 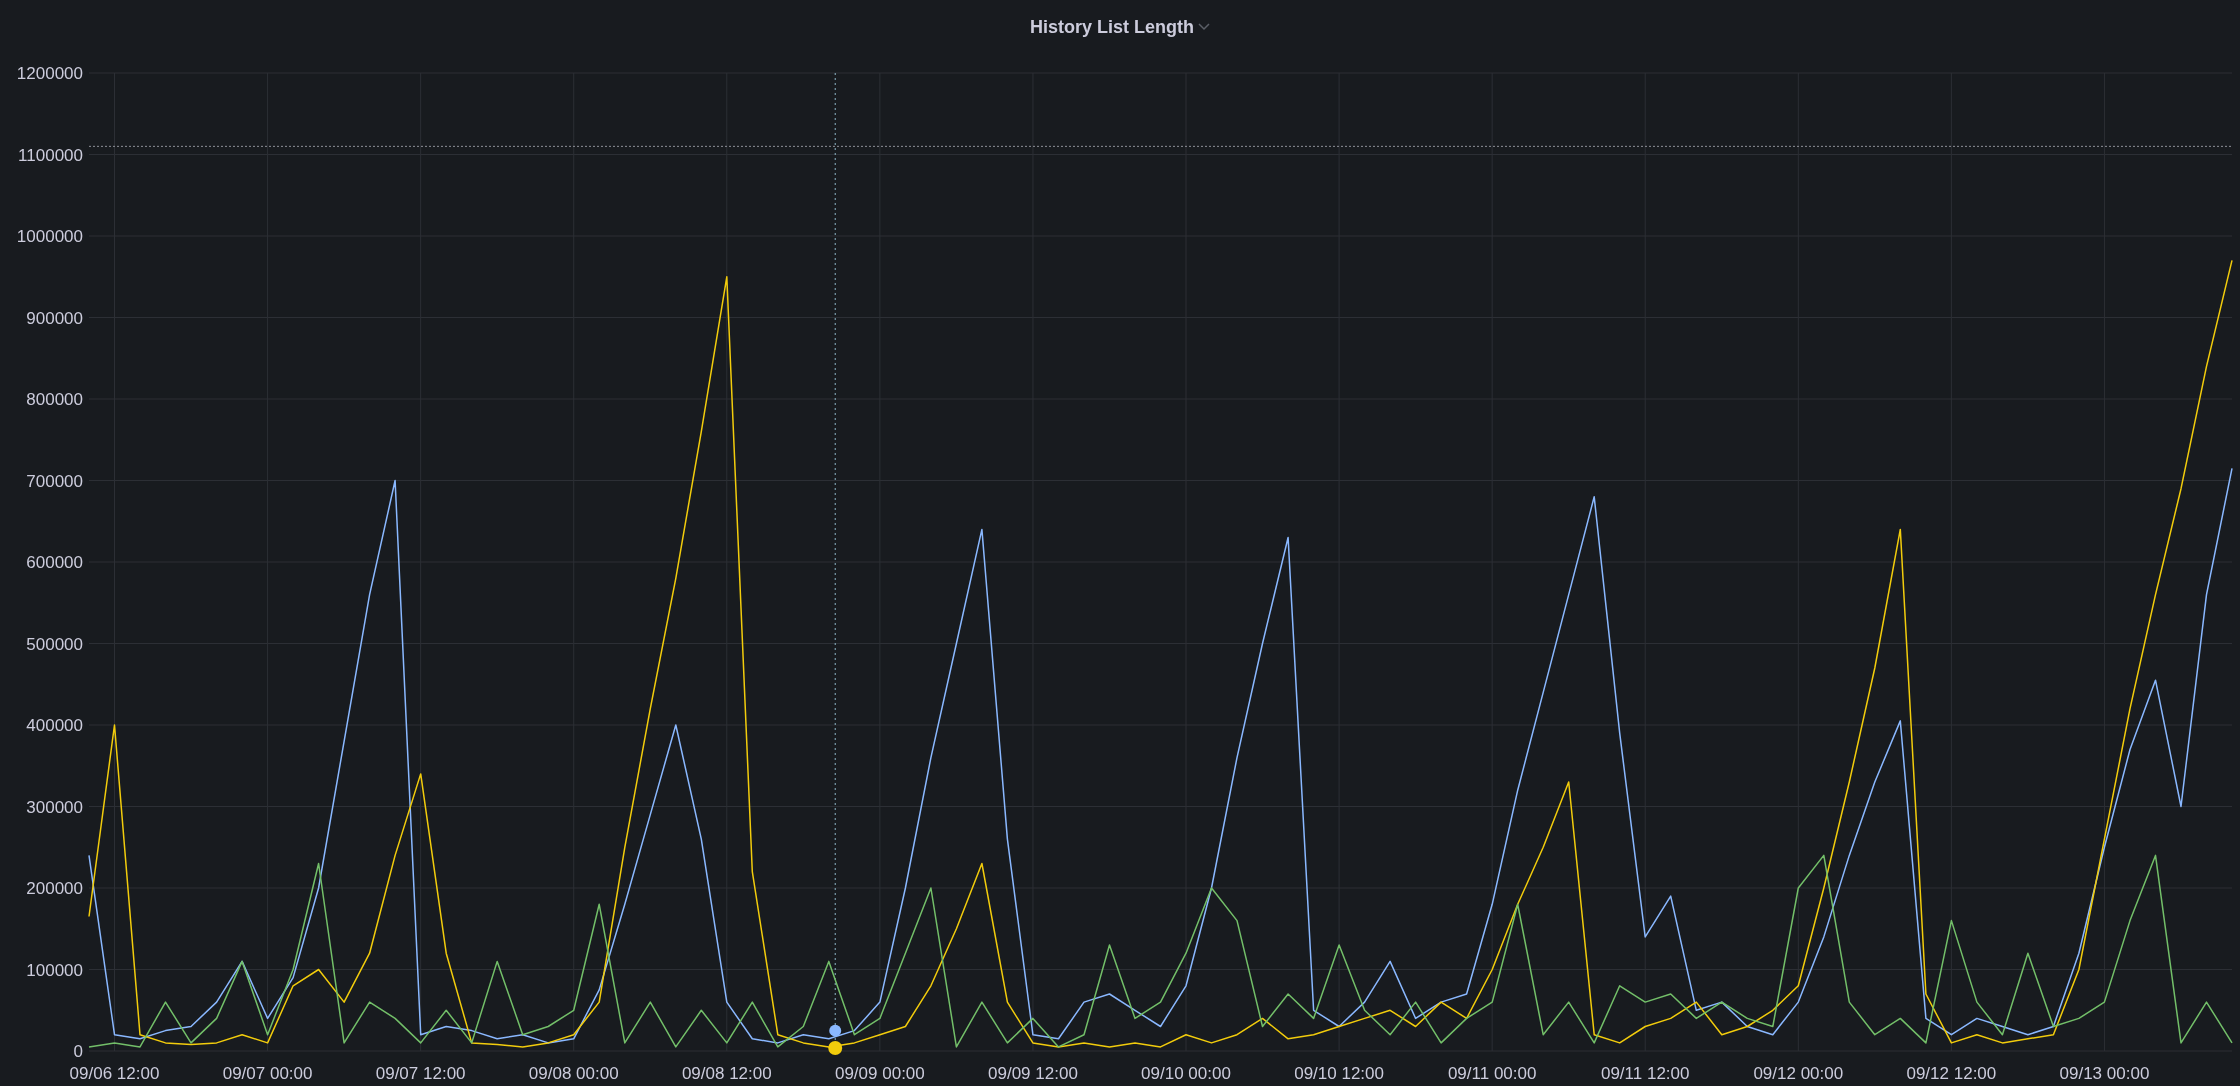 What do you see at coordinates (267, 1073) in the screenshot?
I see `x-axis-label: 09/07 00:00` at bounding box center [267, 1073].